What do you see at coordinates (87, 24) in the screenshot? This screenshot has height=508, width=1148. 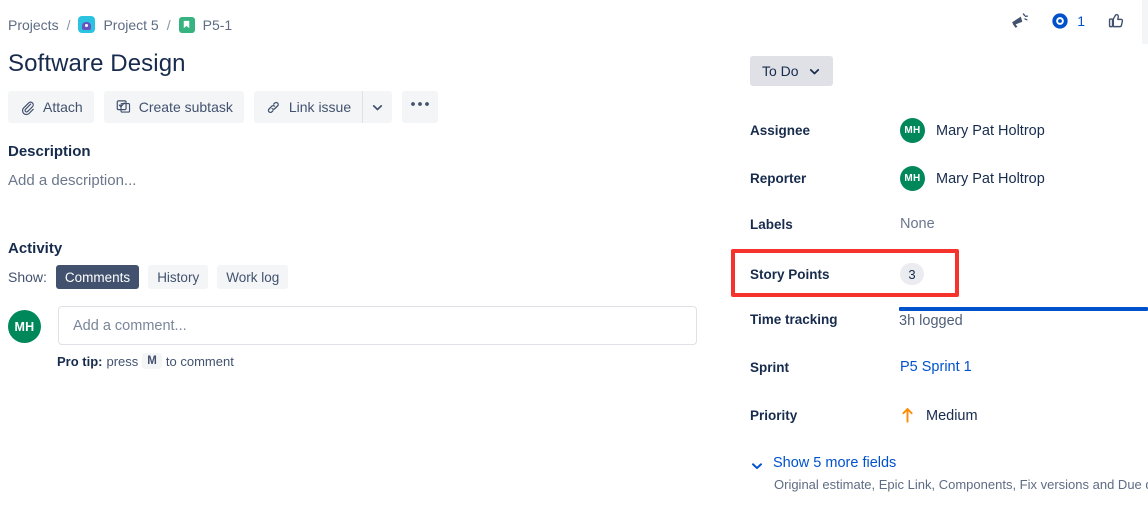 I see `project-avatar-icon` at bounding box center [87, 24].